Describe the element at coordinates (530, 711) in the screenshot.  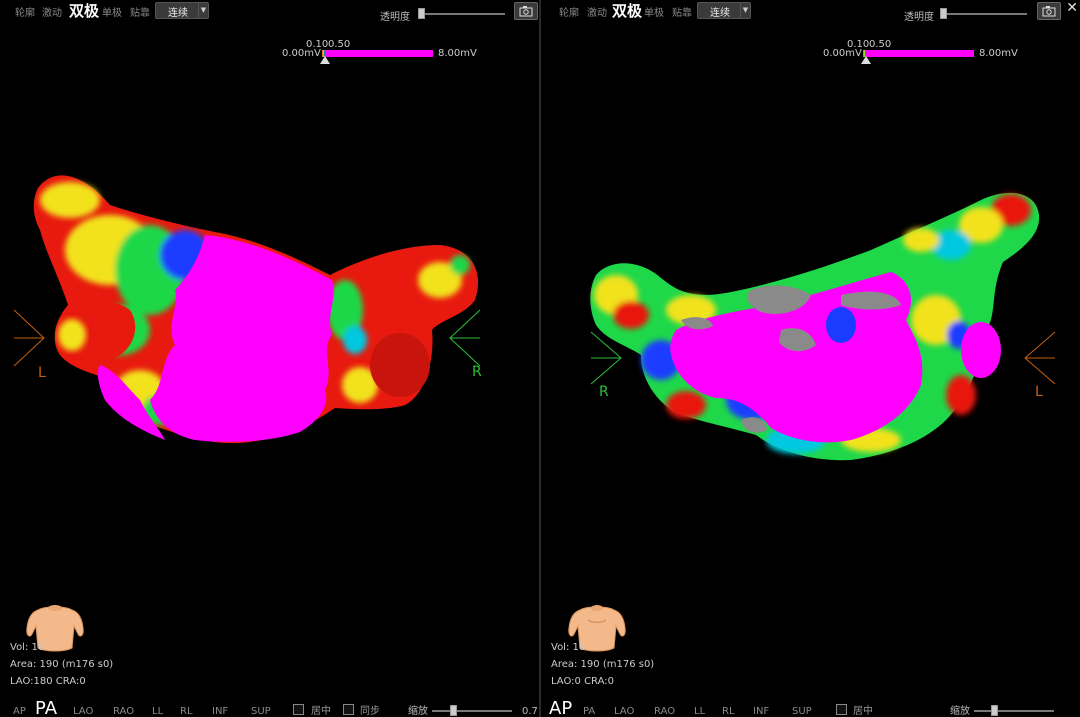
I see `zoom-value: 0.7` at that location.